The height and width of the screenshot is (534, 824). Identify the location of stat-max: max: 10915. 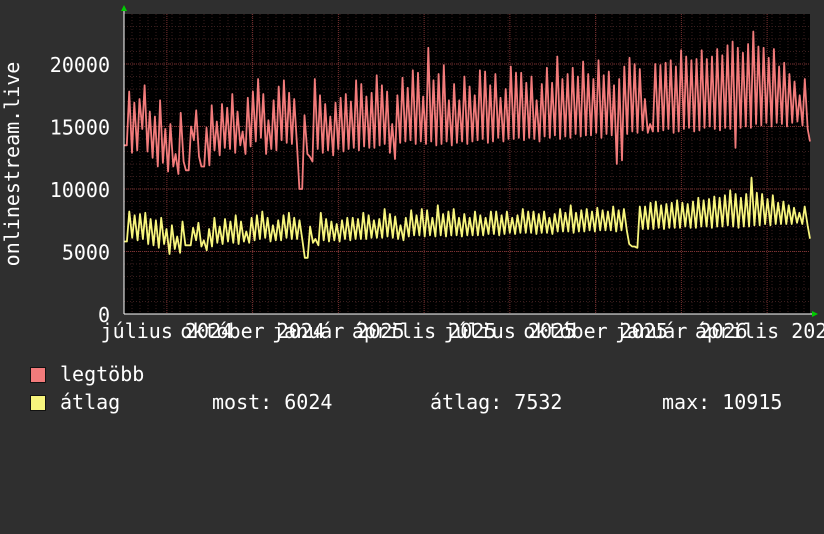
(722, 402).